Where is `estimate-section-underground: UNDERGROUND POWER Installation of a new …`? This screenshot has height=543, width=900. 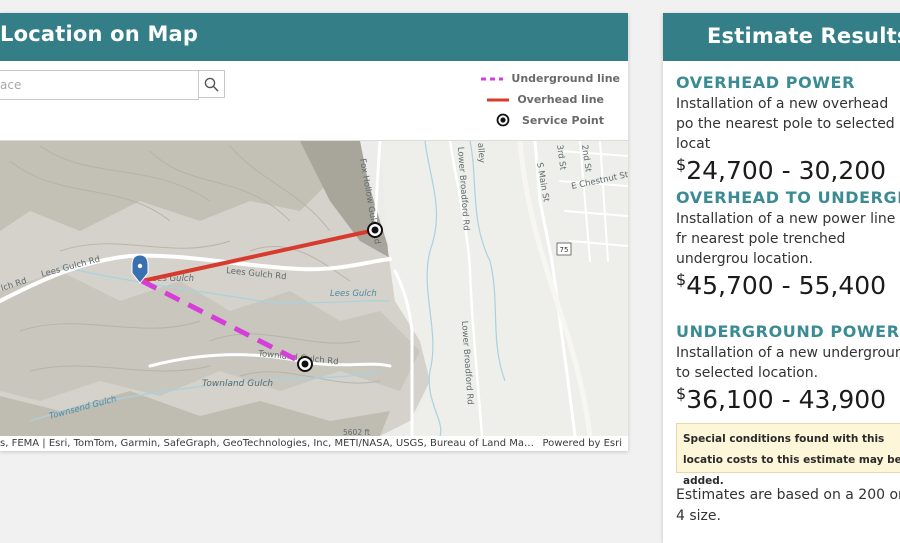 estimate-section-underground: UNDERGROUND POWER Installation of a new … is located at coordinates (788, 368).